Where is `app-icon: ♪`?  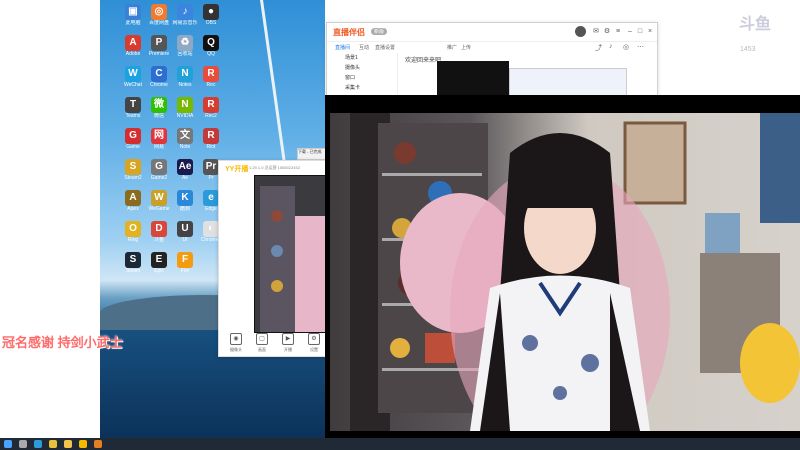
app-icon: ♪ is located at coordinates (185, 12).